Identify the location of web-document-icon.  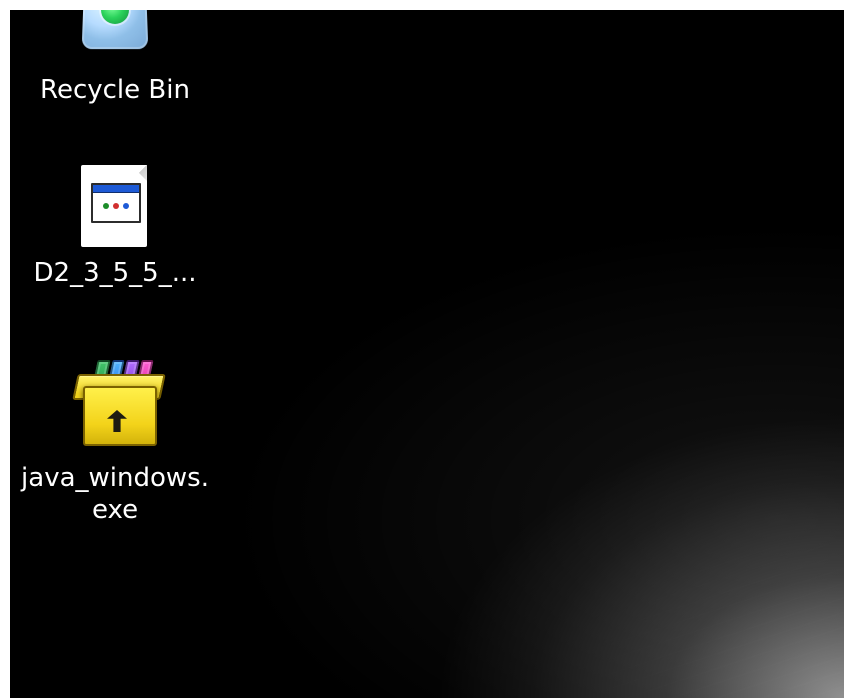
(115, 205).